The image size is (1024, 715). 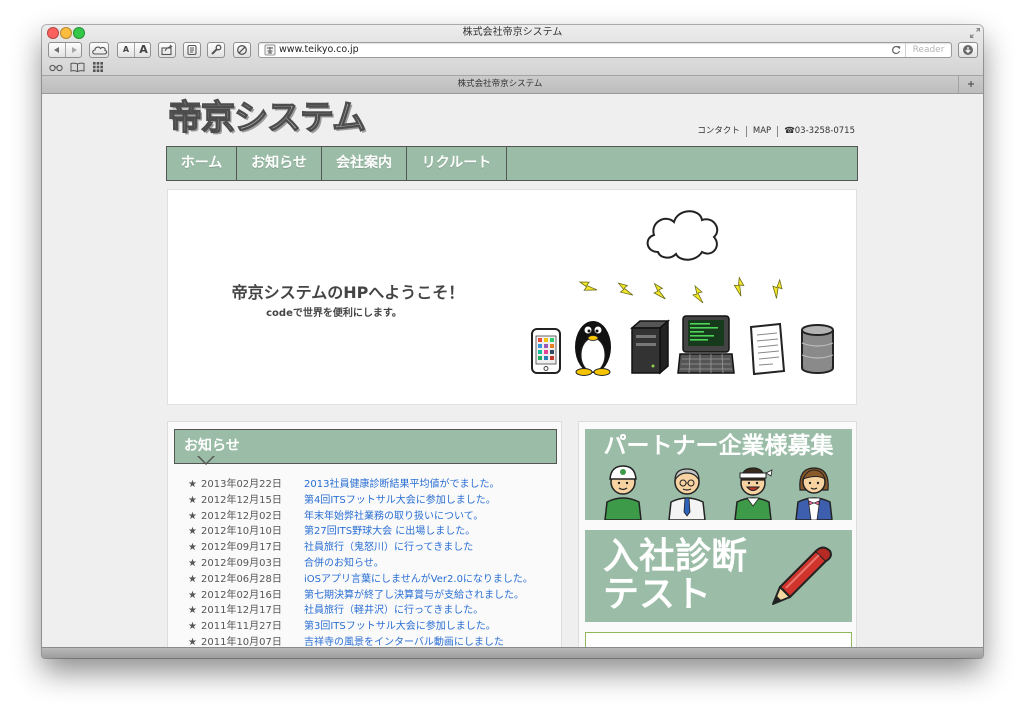 What do you see at coordinates (364, 163) in the screenshot?
I see `nav-item-company: 会社案内` at bounding box center [364, 163].